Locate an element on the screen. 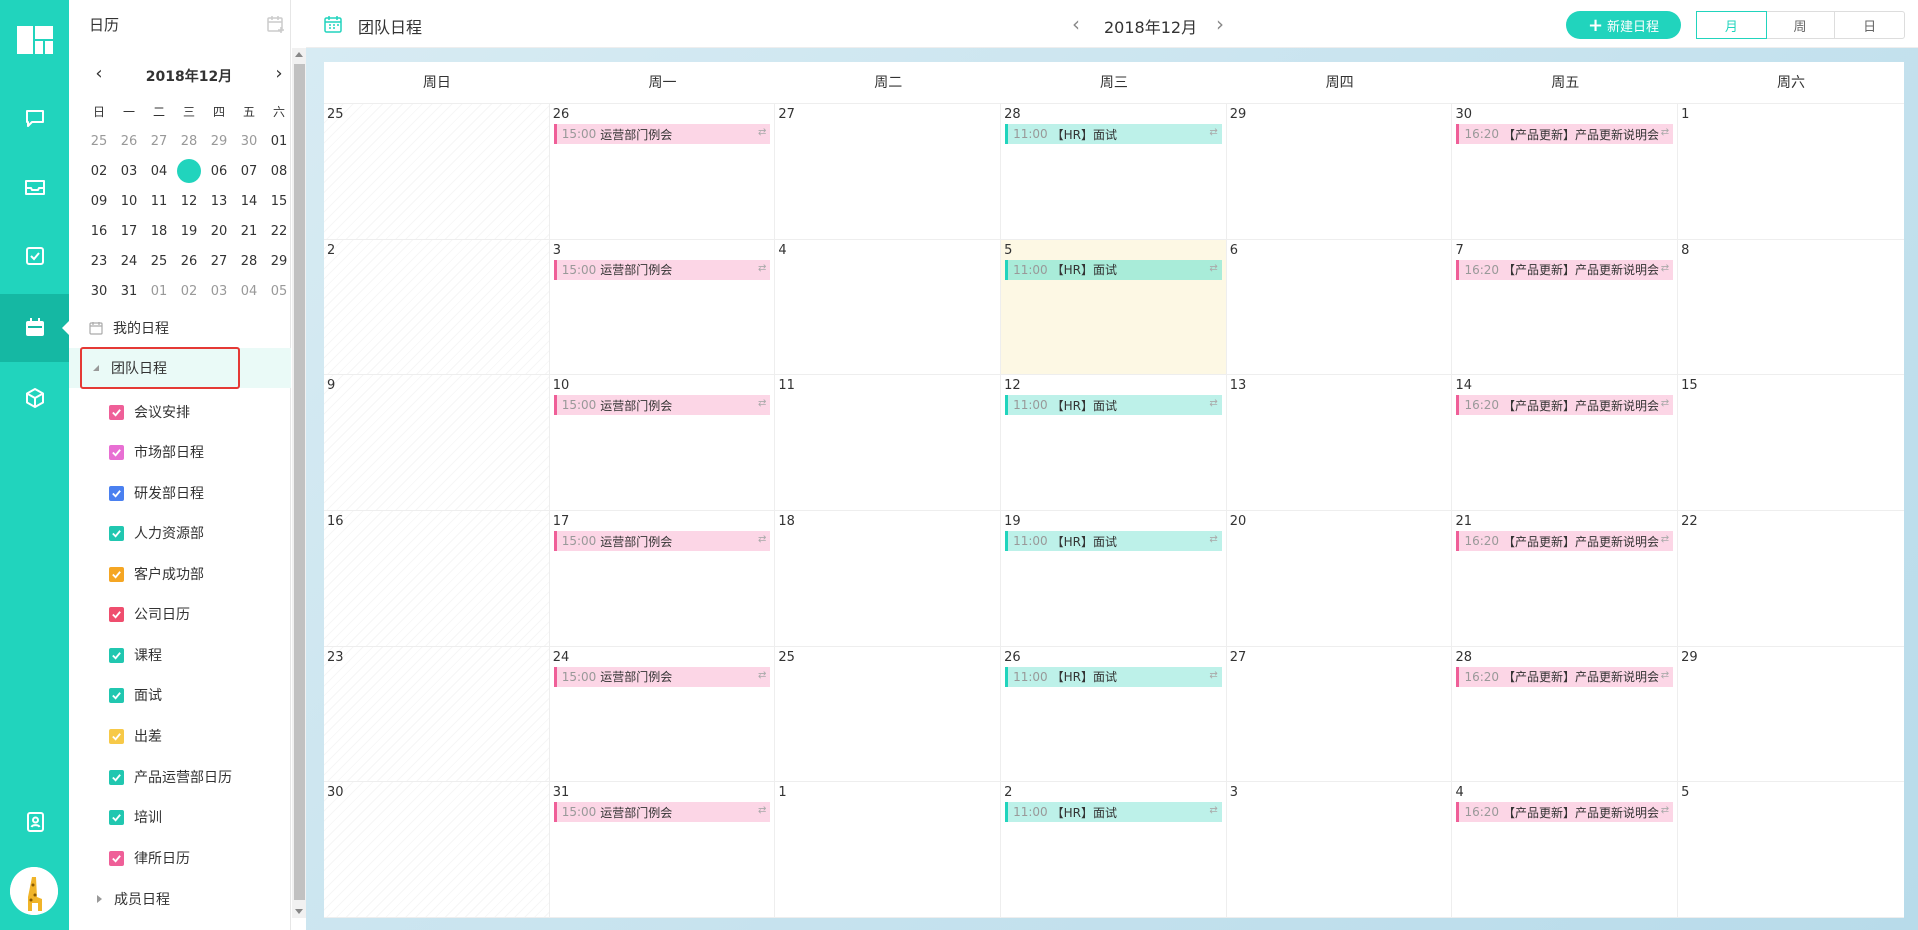  mini-day: 27 is located at coordinates (219, 261).